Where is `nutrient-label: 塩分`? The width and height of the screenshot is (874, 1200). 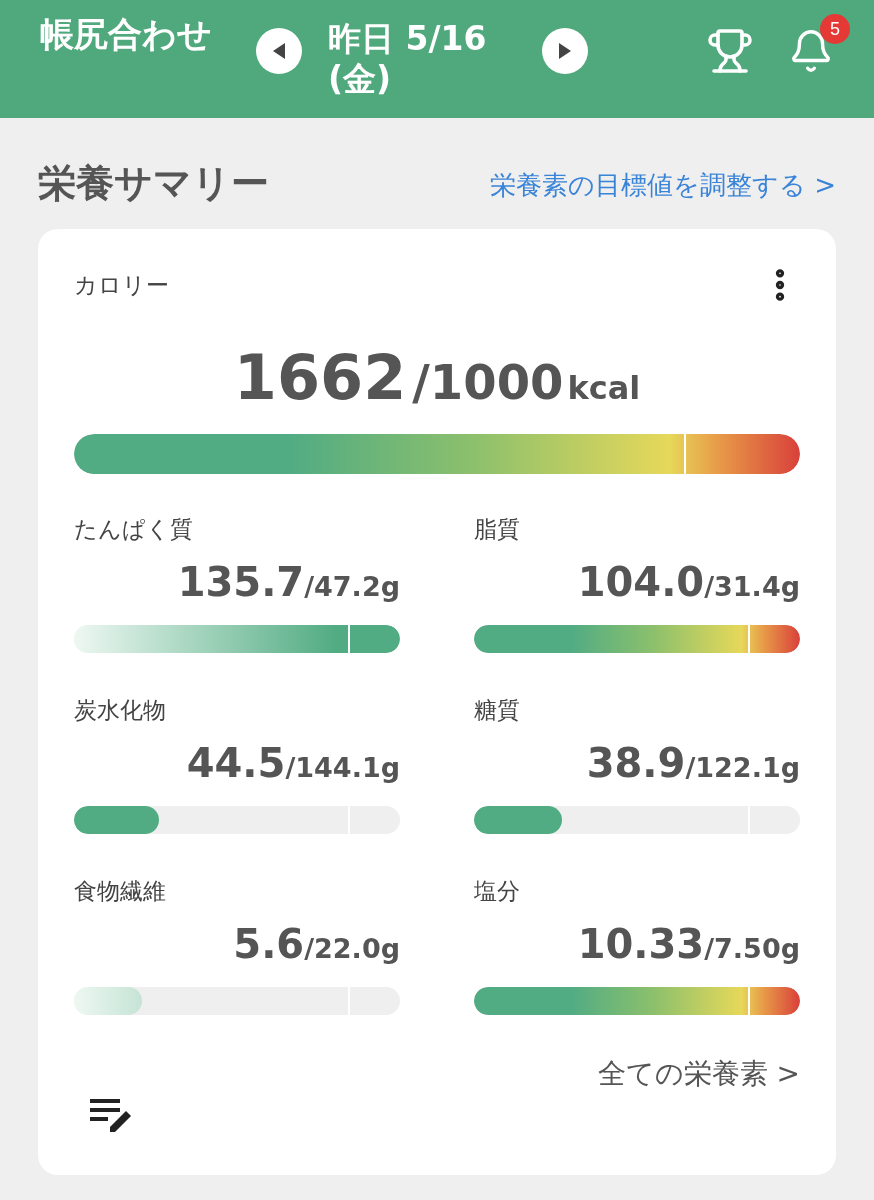 nutrient-label: 塩分 is located at coordinates (497, 891).